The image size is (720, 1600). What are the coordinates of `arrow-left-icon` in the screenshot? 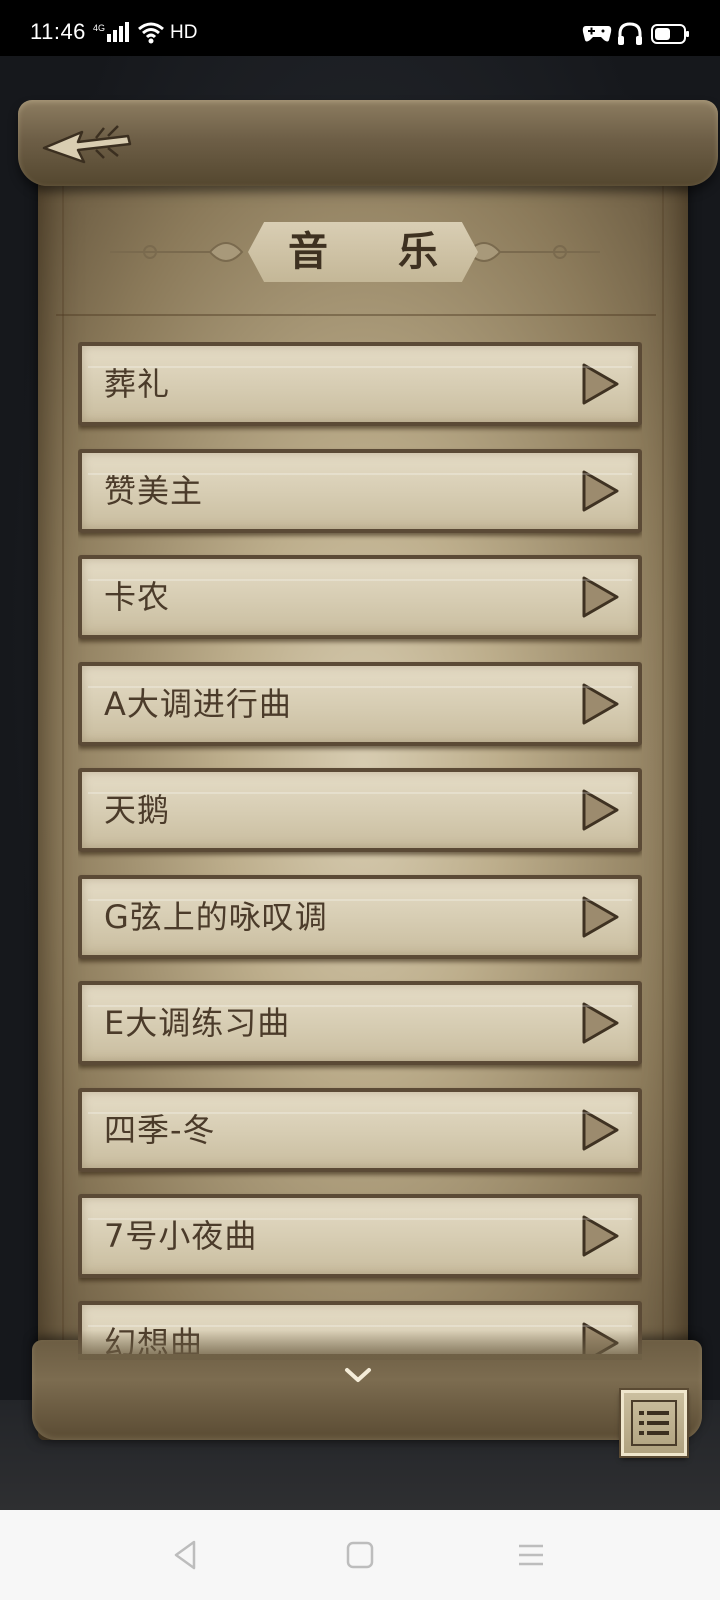 It's located at (87, 144).